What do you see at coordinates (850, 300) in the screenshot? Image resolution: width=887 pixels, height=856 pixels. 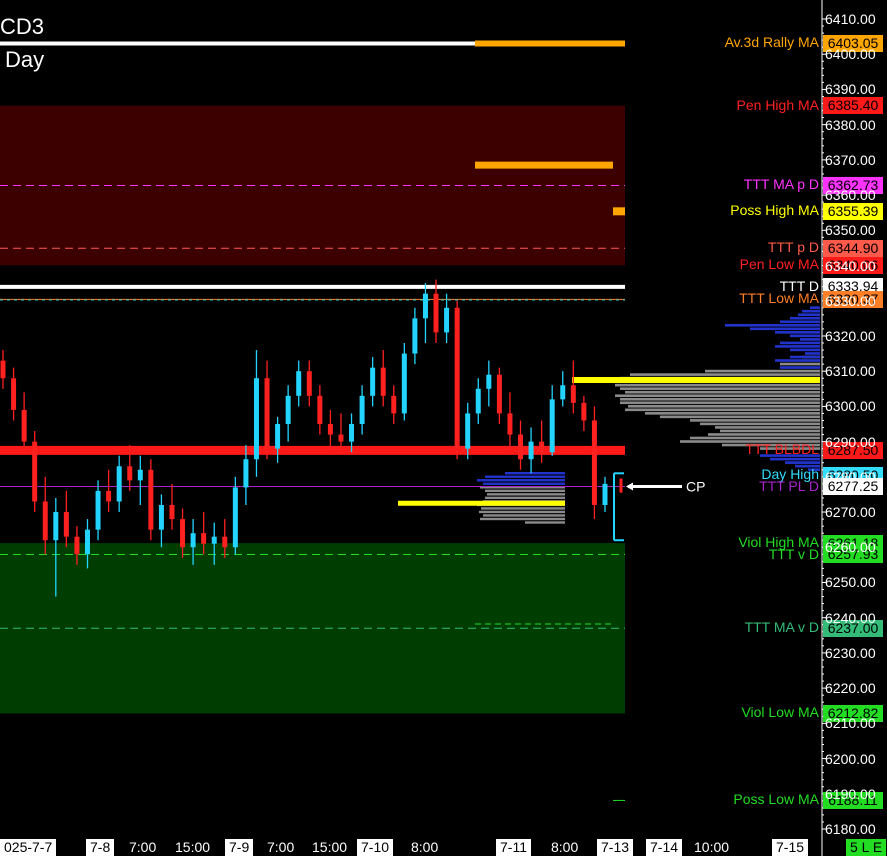 I see `y-tick-label: 6330.00` at bounding box center [850, 300].